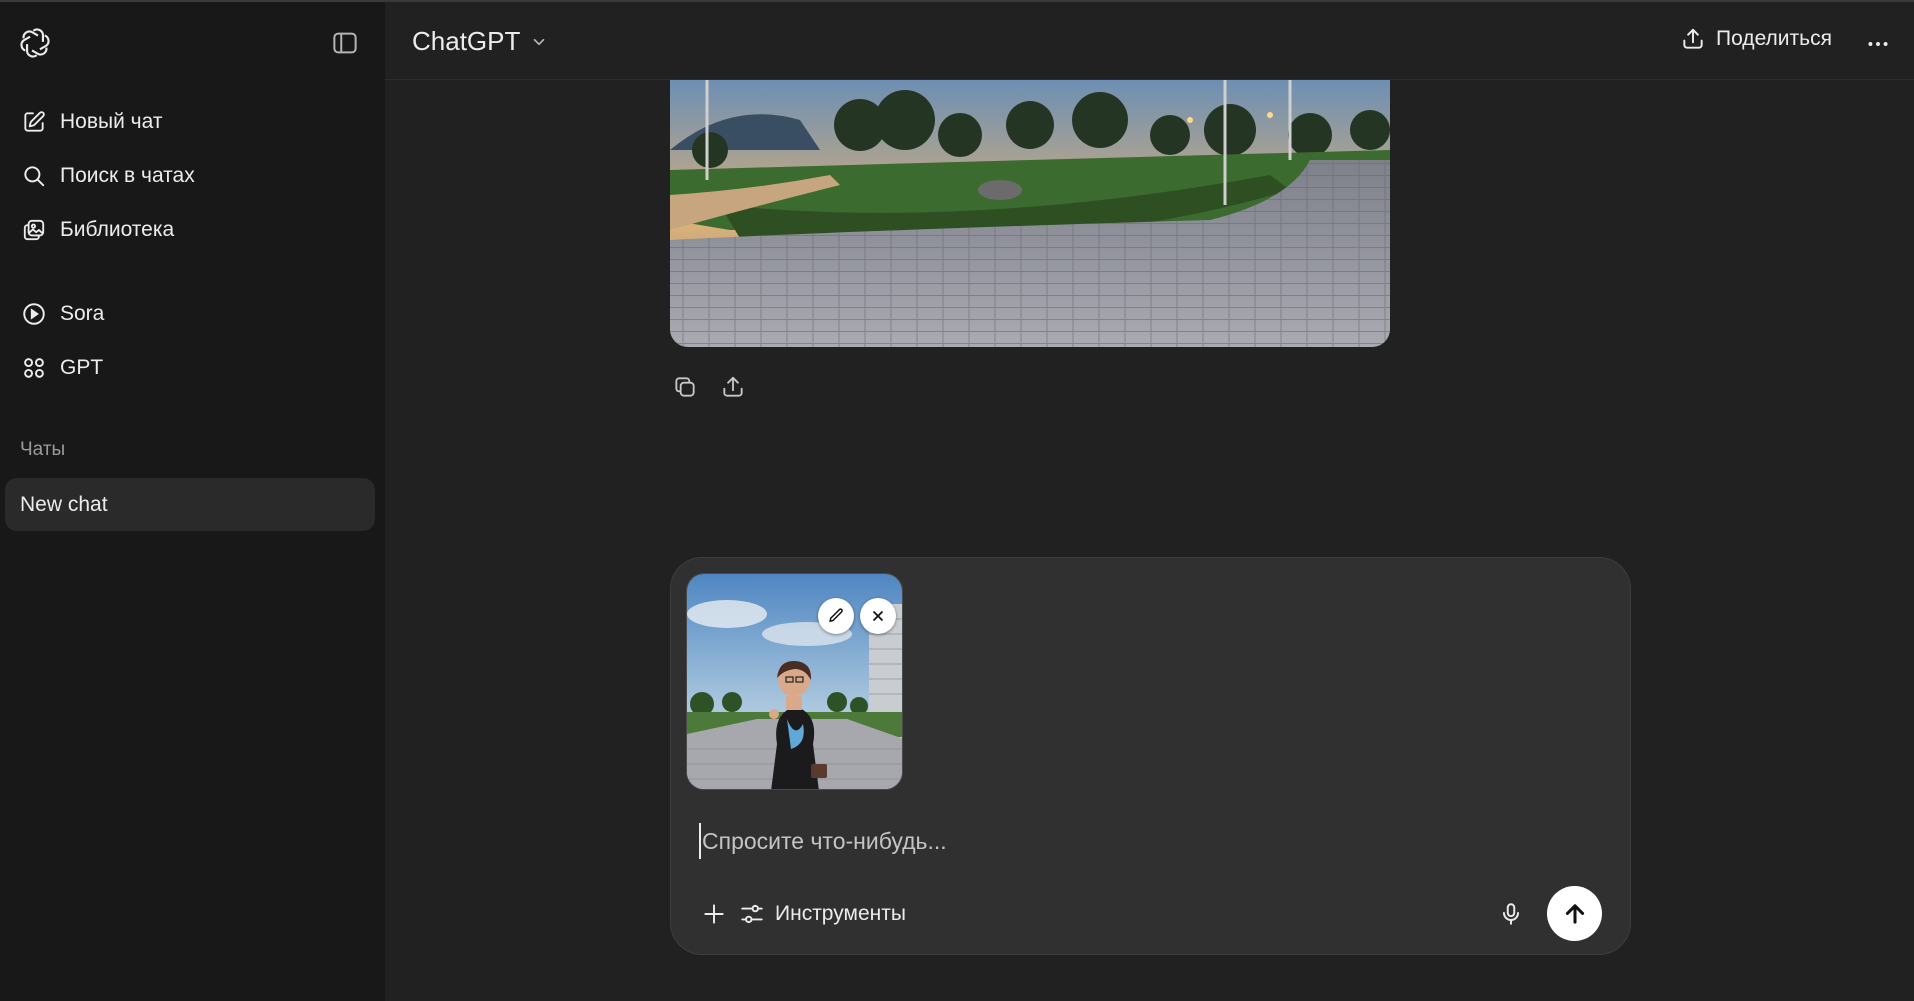 The width and height of the screenshot is (1914, 1001). What do you see at coordinates (191, 314) in the screenshot?
I see `sidebar-item-sora: Sora` at bounding box center [191, 314].